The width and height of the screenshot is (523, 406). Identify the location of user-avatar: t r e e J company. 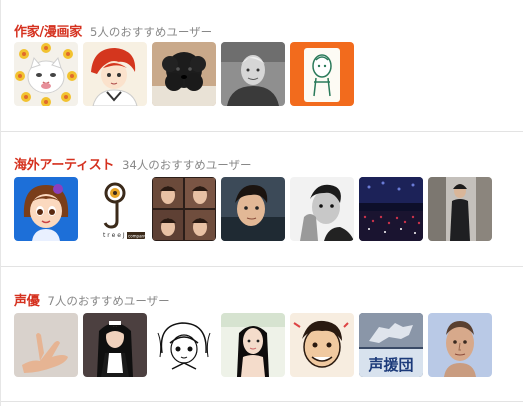
(115, 209).